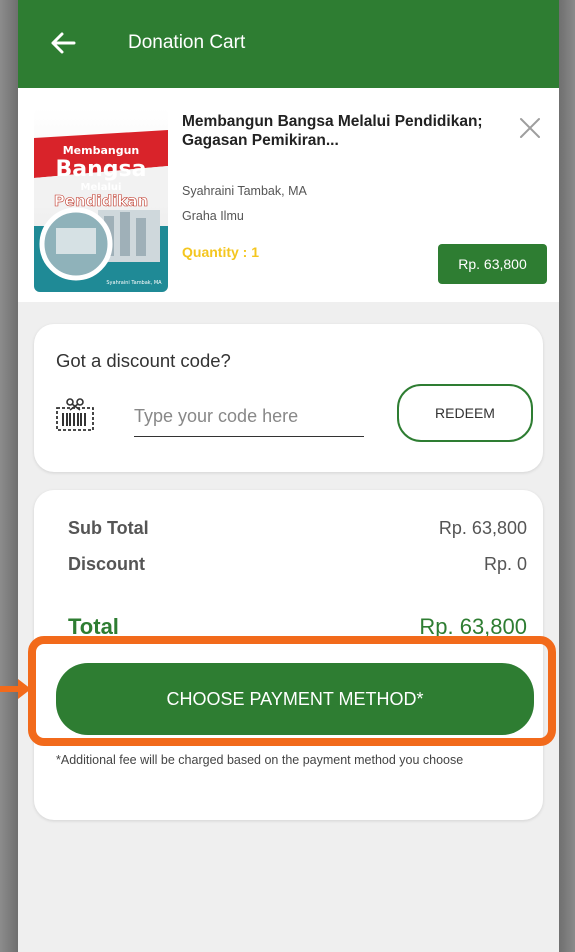  I want to click on arrow-left-icon, so click(63, 43).